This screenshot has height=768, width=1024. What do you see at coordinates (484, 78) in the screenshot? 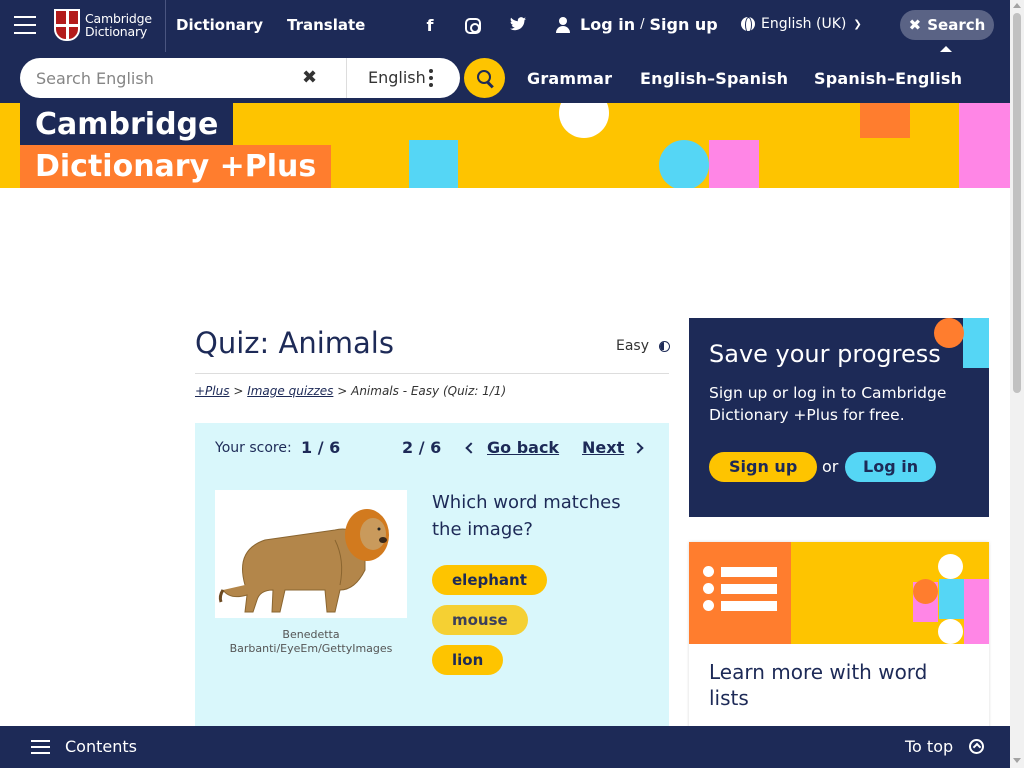
I see `search-button` at bounding box center [484, 78].